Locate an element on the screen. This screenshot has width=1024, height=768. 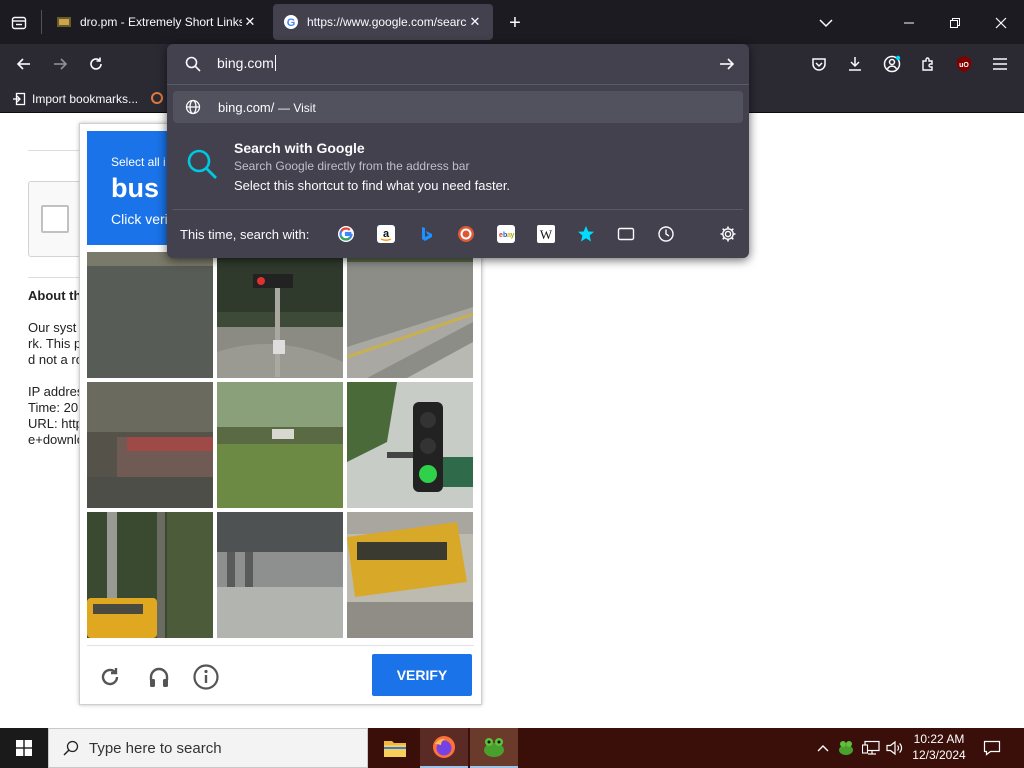
urlbar-value: bing.com is located at coordinates (245, 63).